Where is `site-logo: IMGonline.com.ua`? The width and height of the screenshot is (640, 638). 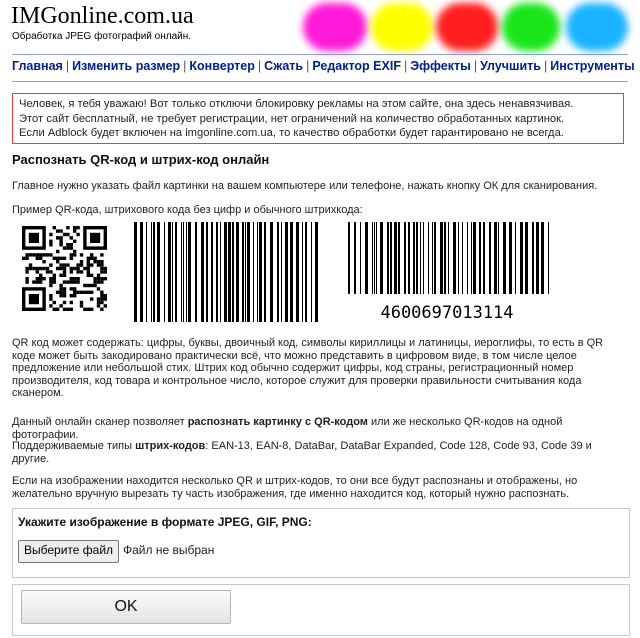 site-logo: IMGonline.com.ua is located at coordinates (102, 16).